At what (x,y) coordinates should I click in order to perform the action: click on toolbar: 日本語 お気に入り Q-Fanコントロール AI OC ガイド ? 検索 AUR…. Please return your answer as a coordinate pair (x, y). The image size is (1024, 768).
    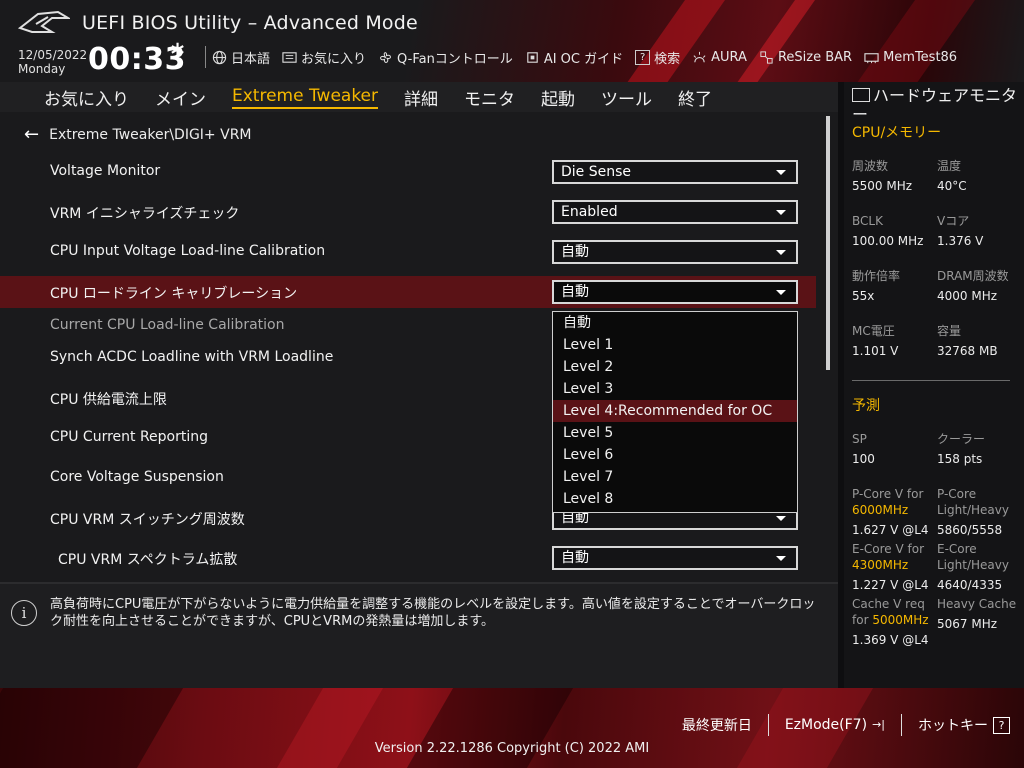
    Looking at the image, I should click on (587, 57).